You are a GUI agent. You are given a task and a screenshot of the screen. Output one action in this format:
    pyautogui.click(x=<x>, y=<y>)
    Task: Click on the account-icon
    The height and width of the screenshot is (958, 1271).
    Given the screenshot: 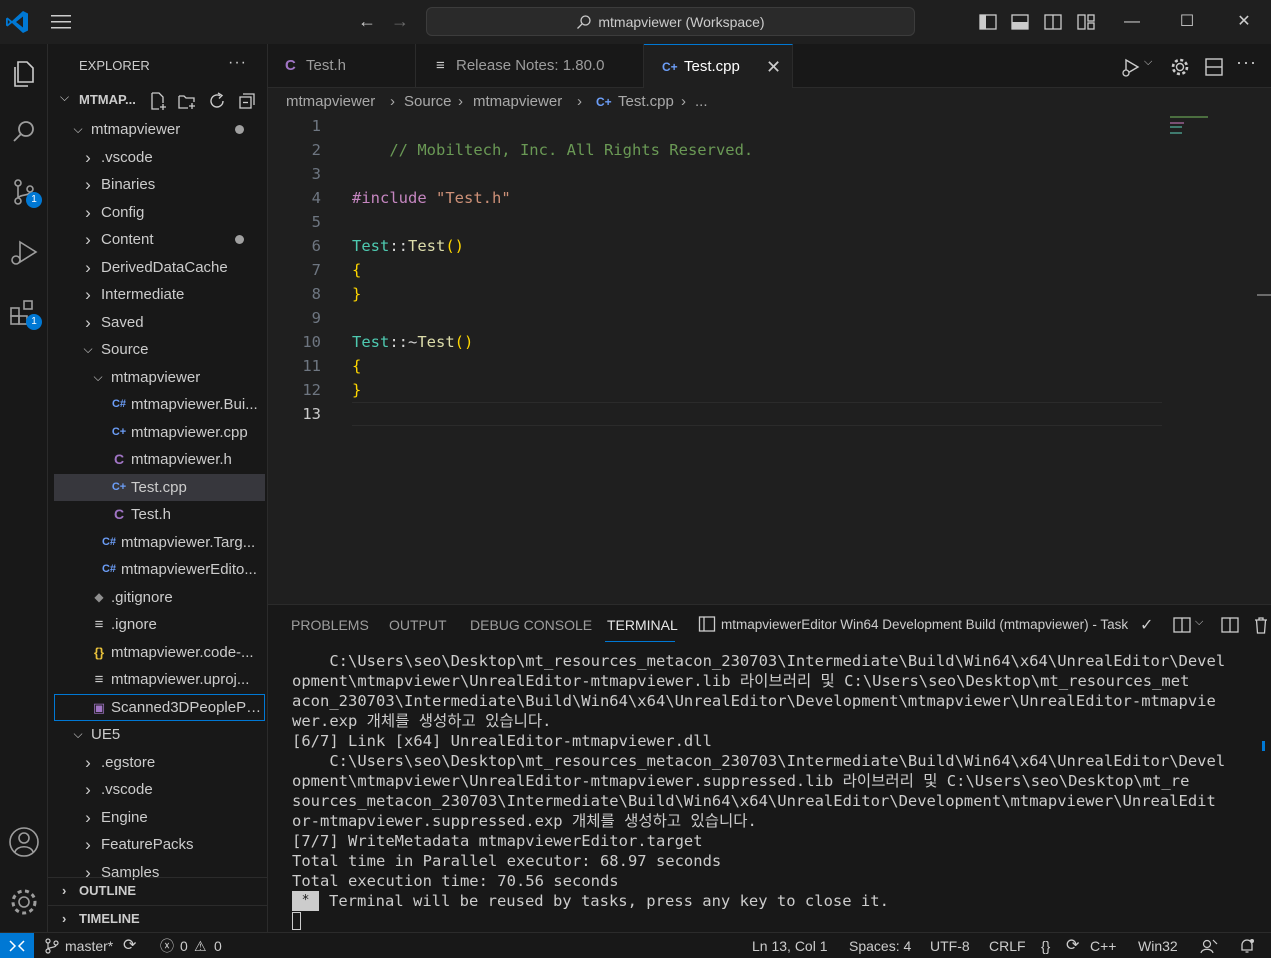 What is the action you would take?
    pyautogui.click(x=24, y=842)
    